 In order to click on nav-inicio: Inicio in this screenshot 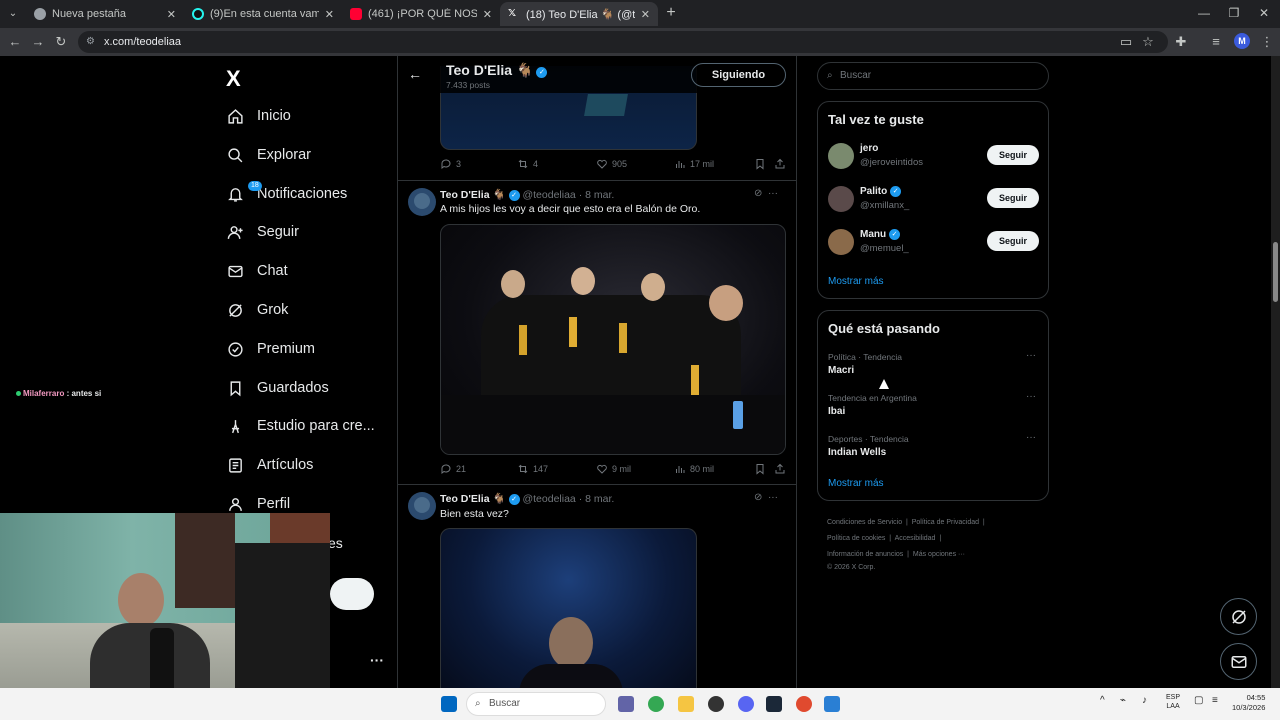, I will do `click(258, 116)`.